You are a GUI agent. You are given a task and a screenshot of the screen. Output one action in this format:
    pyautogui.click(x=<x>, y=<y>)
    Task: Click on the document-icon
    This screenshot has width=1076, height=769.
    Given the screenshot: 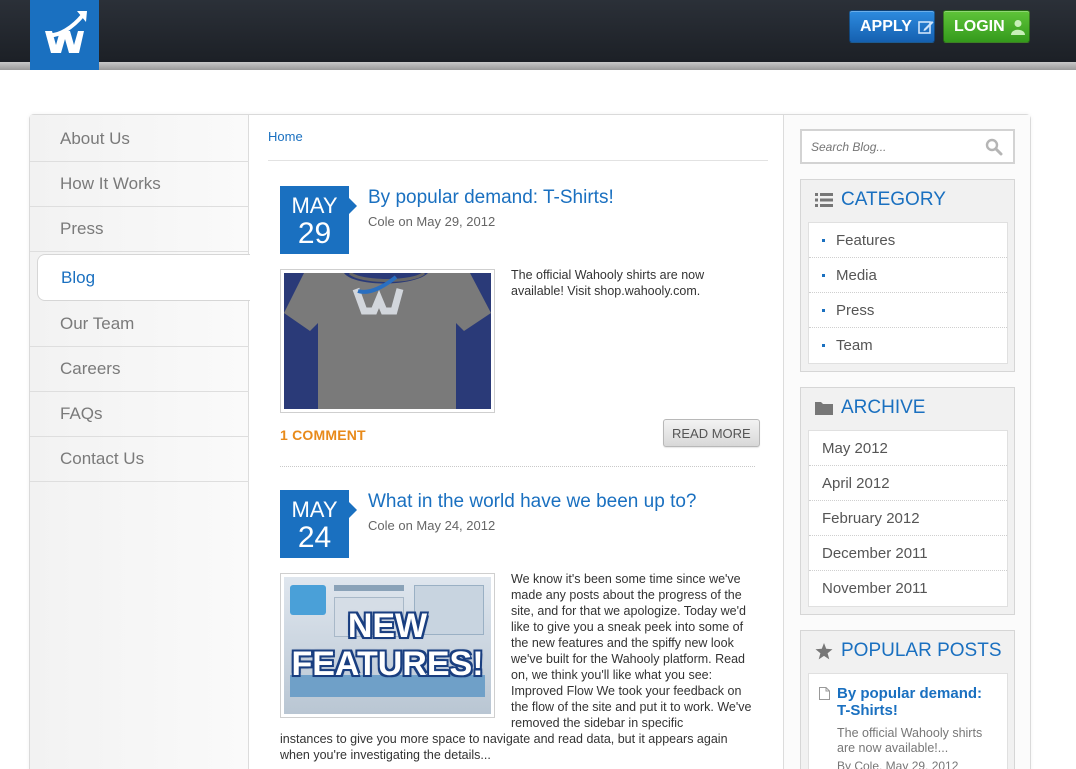 What is the action you would take?
    pyautogui.click(x=824, y=696)
    